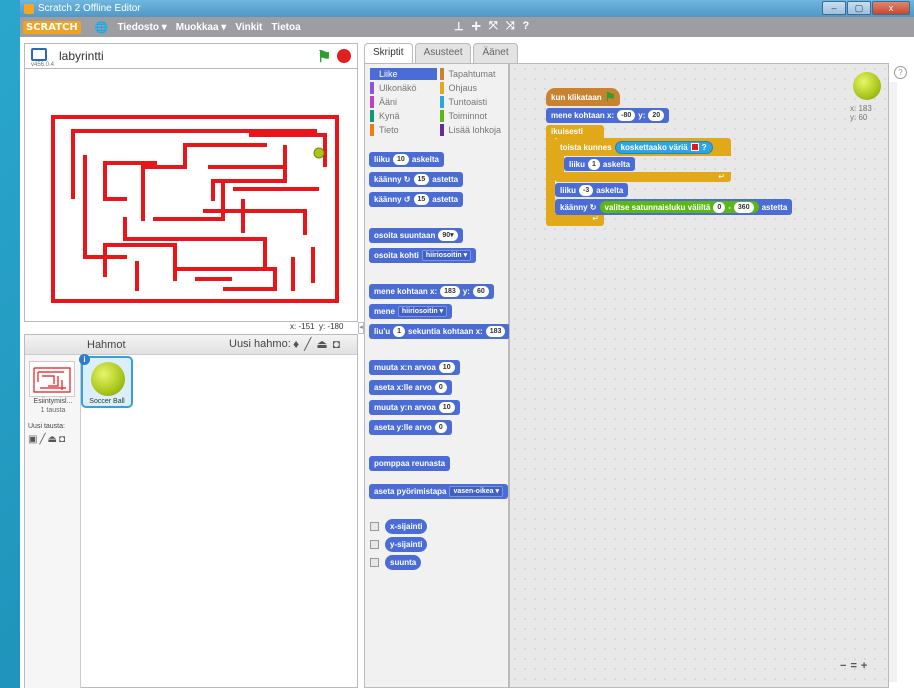  What do you see at coordinates (374, 526) in the screenshot?
I see `checkbox-x-position` at bounding box center [374, 526].